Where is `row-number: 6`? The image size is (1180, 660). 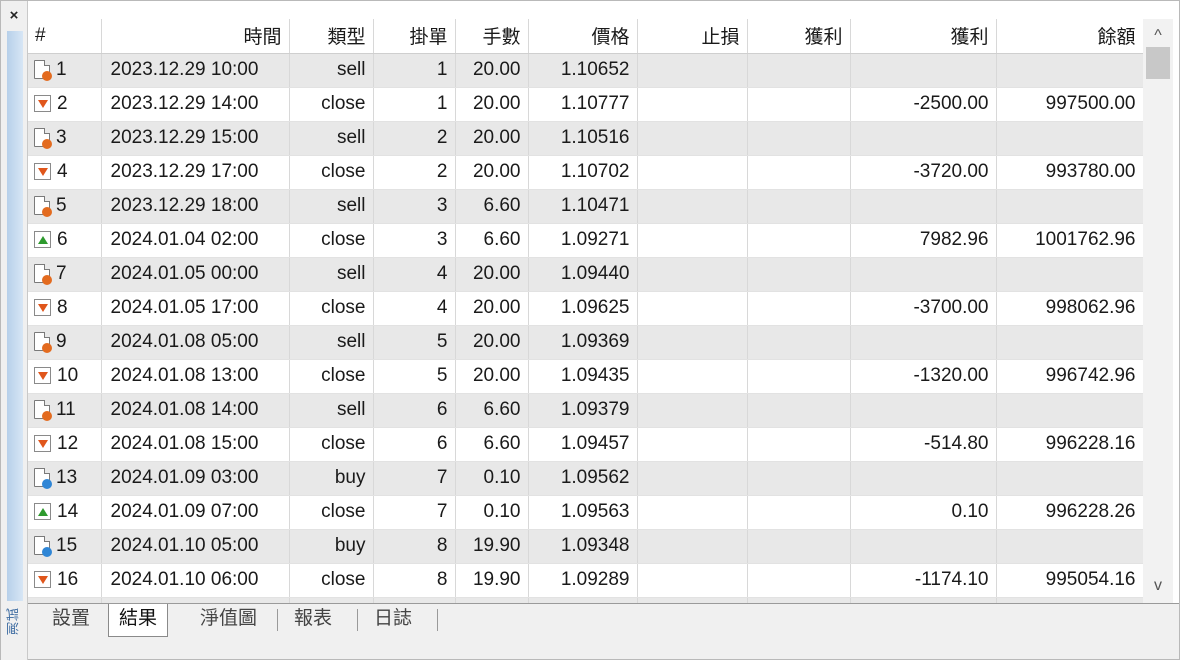 row-number: 6 is located at coordinates (62, 239).